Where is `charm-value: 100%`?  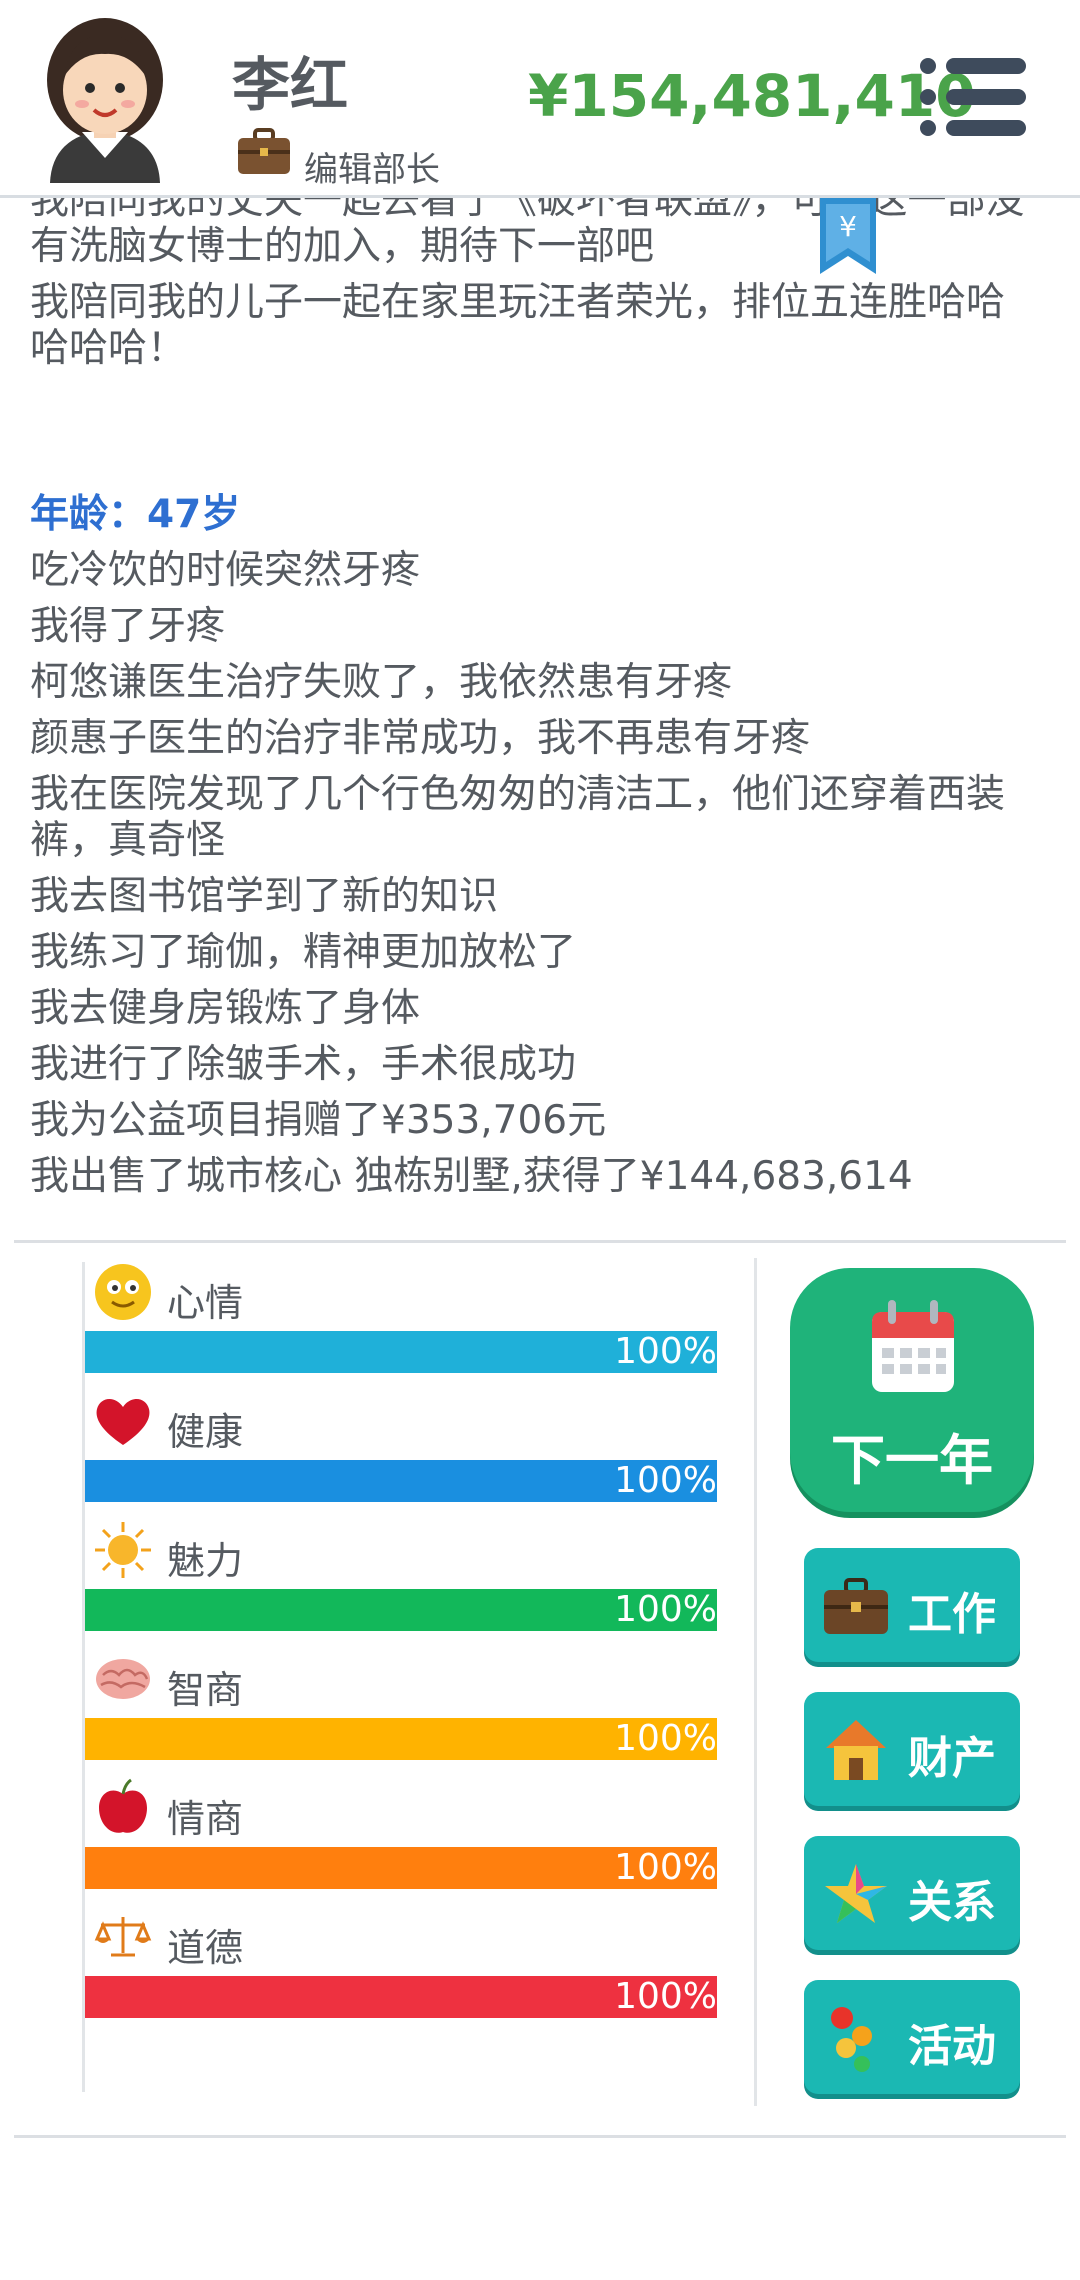 charm-value: 100% is located at coordinates (665, 1609).